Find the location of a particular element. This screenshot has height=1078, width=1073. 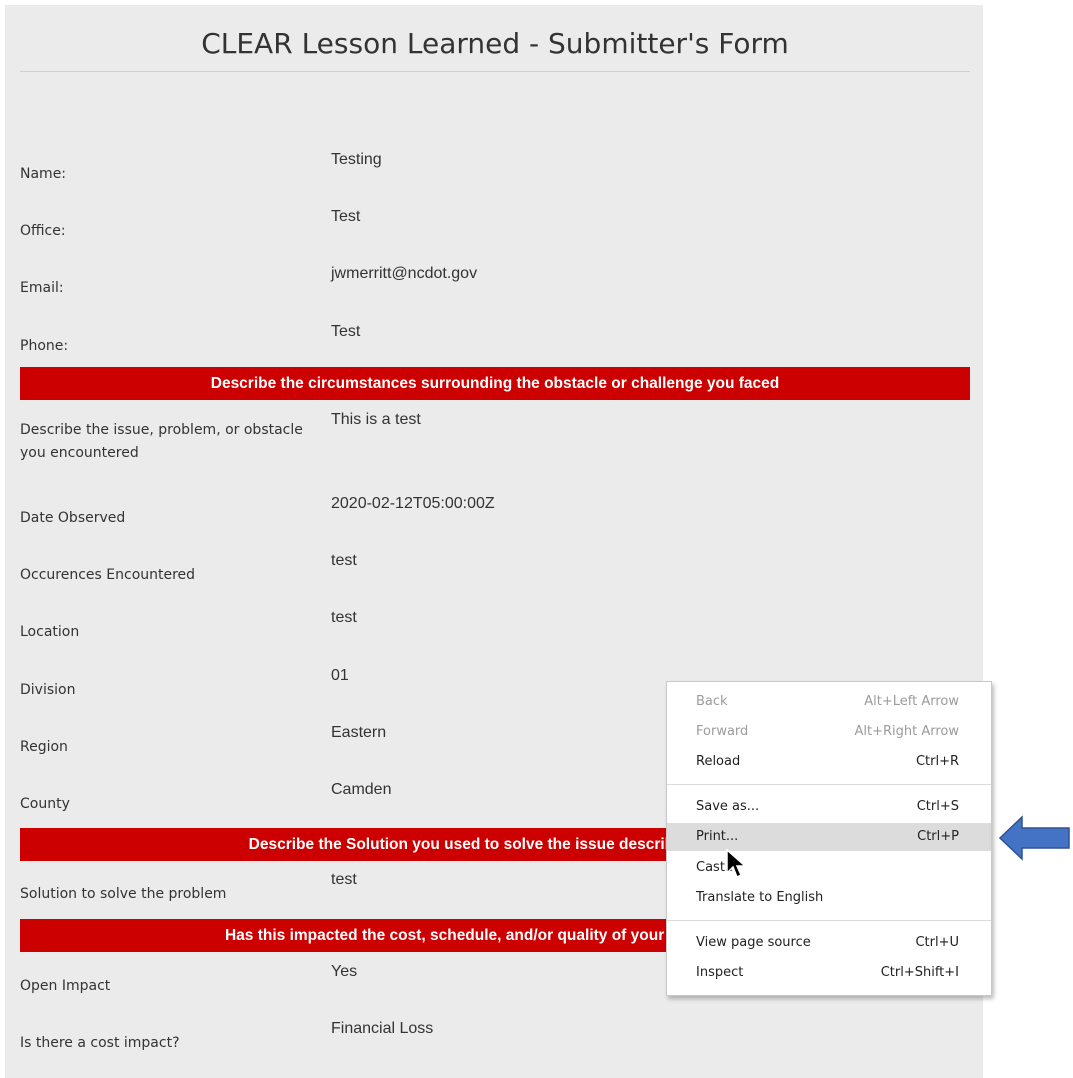

page-title: CLEAR Lesson Learned - Submitter's Form is located at coordinates (495, 43).